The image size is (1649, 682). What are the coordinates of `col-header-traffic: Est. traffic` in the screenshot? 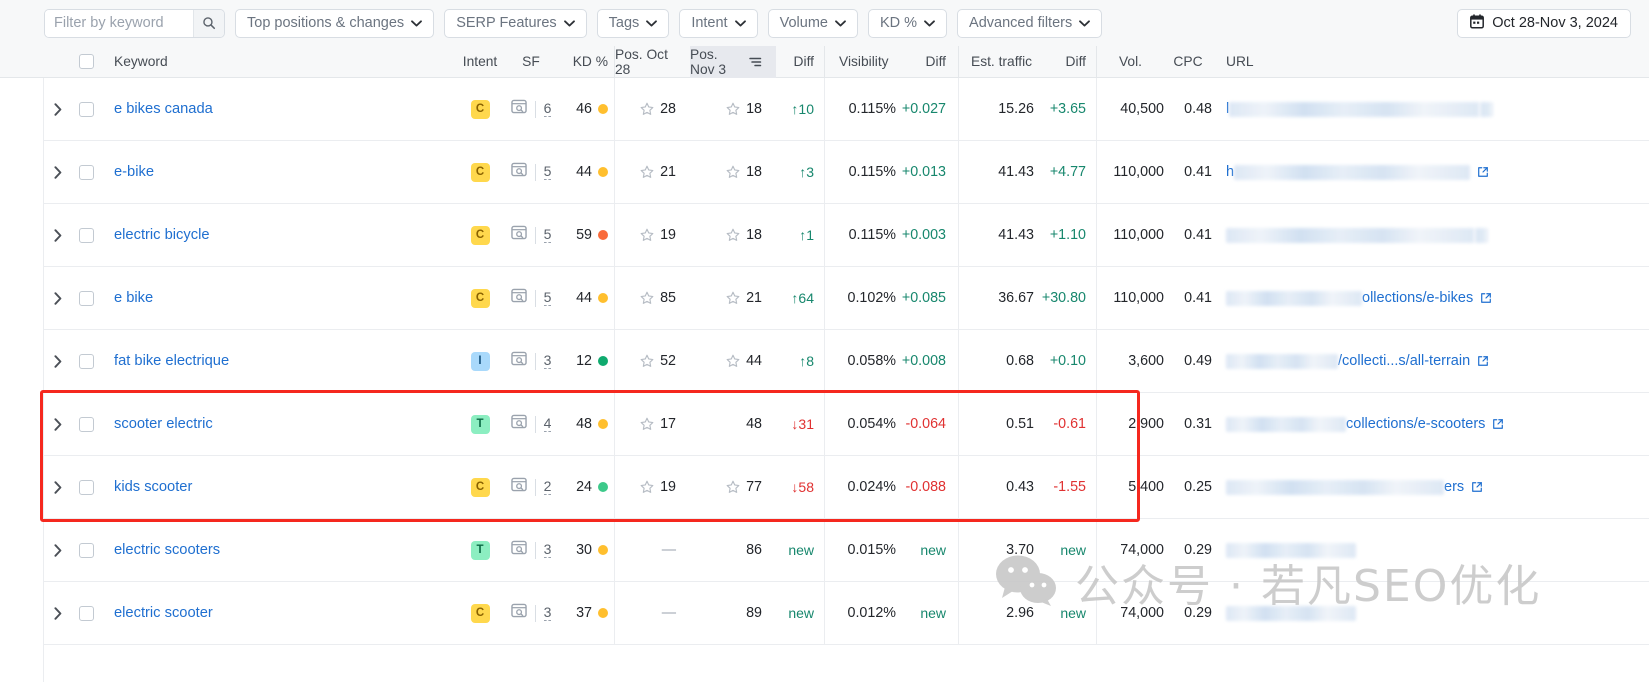 It's located at (996, 61).